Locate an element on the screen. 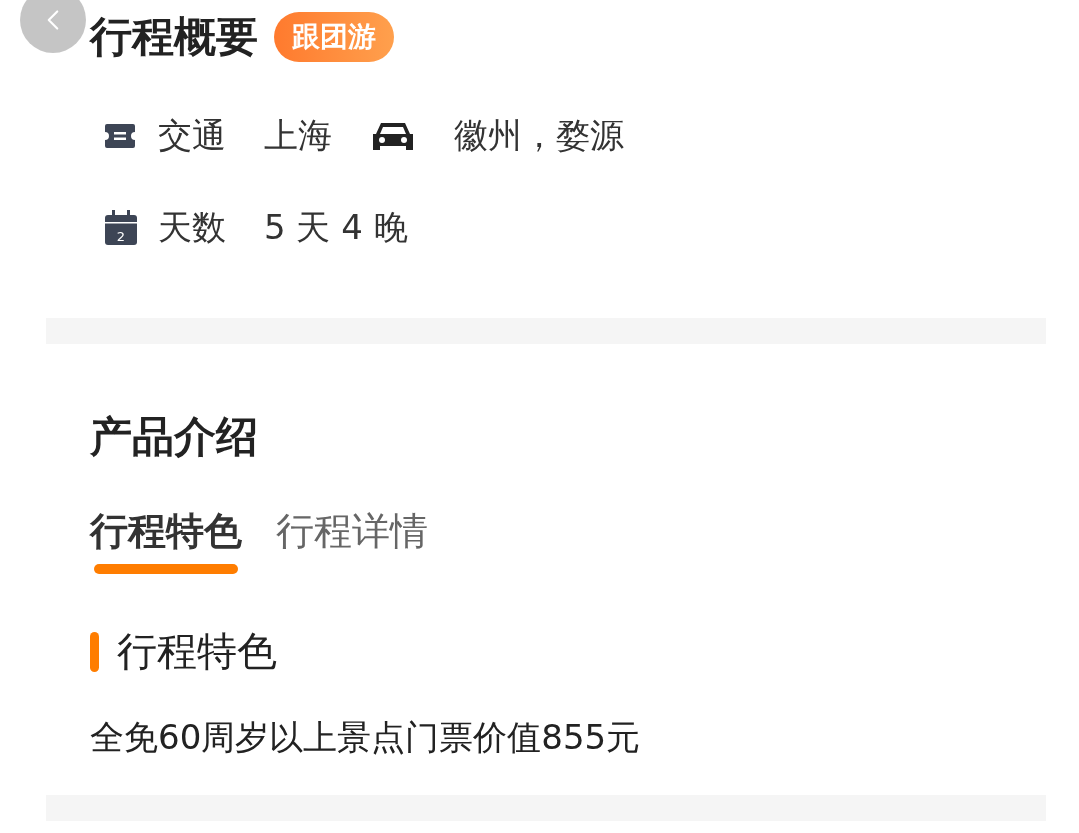 The image size is (1079, 833). car-icon is located at coordinates (393, 136).